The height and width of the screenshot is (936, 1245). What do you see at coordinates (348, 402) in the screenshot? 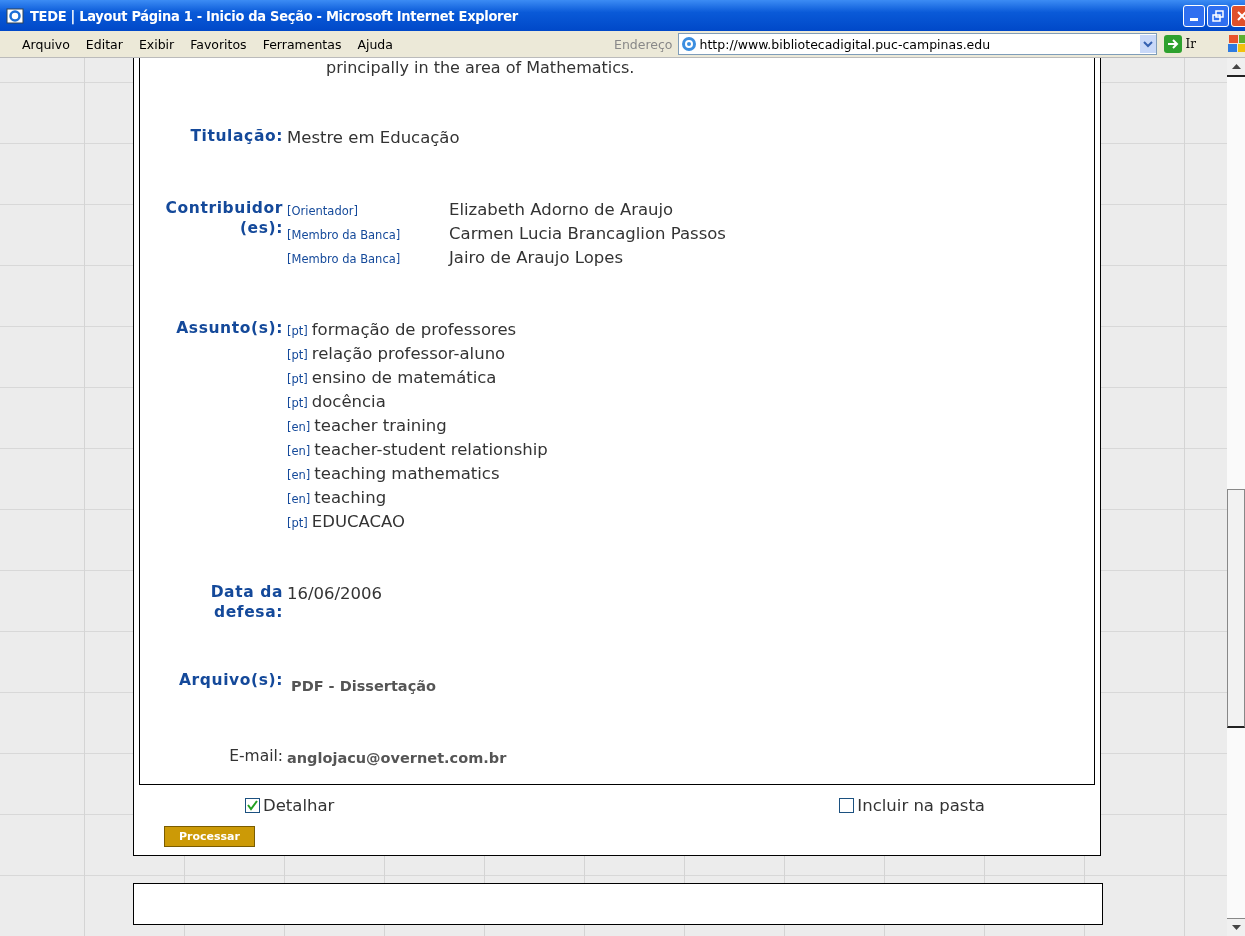
I see `subject-term: docência` at bounding box center [348, 402].